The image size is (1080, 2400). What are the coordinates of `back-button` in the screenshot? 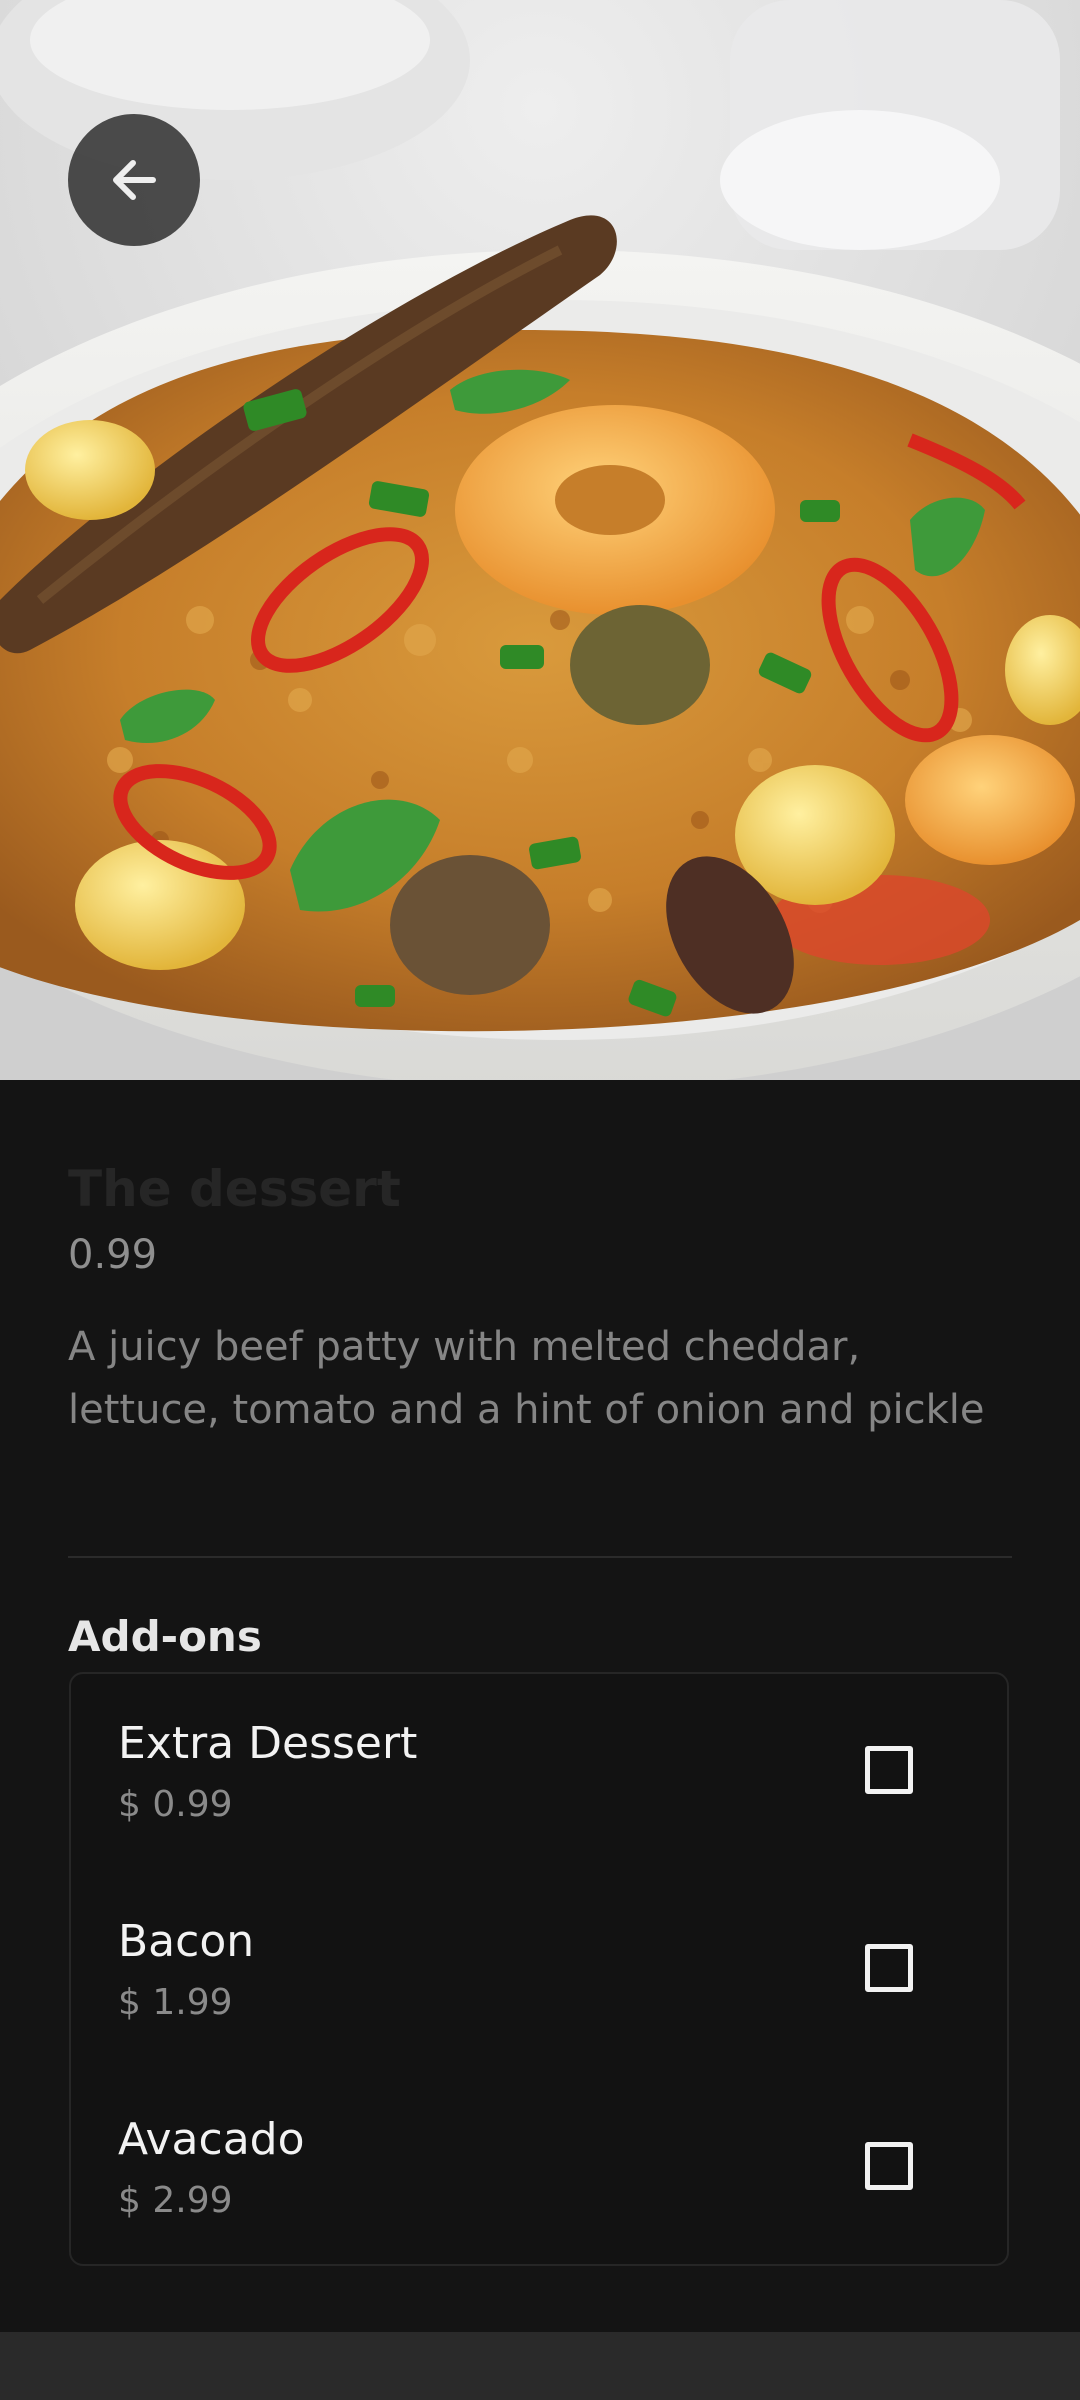 It's located at (134, 180).